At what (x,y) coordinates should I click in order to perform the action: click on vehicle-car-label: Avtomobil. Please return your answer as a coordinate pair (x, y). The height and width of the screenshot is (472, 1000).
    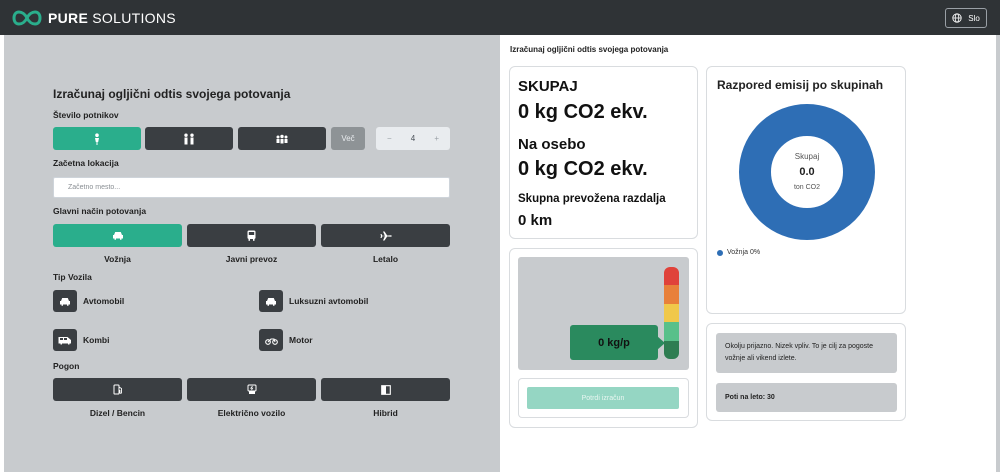
    Looking at the image, I should click on (104, 301).